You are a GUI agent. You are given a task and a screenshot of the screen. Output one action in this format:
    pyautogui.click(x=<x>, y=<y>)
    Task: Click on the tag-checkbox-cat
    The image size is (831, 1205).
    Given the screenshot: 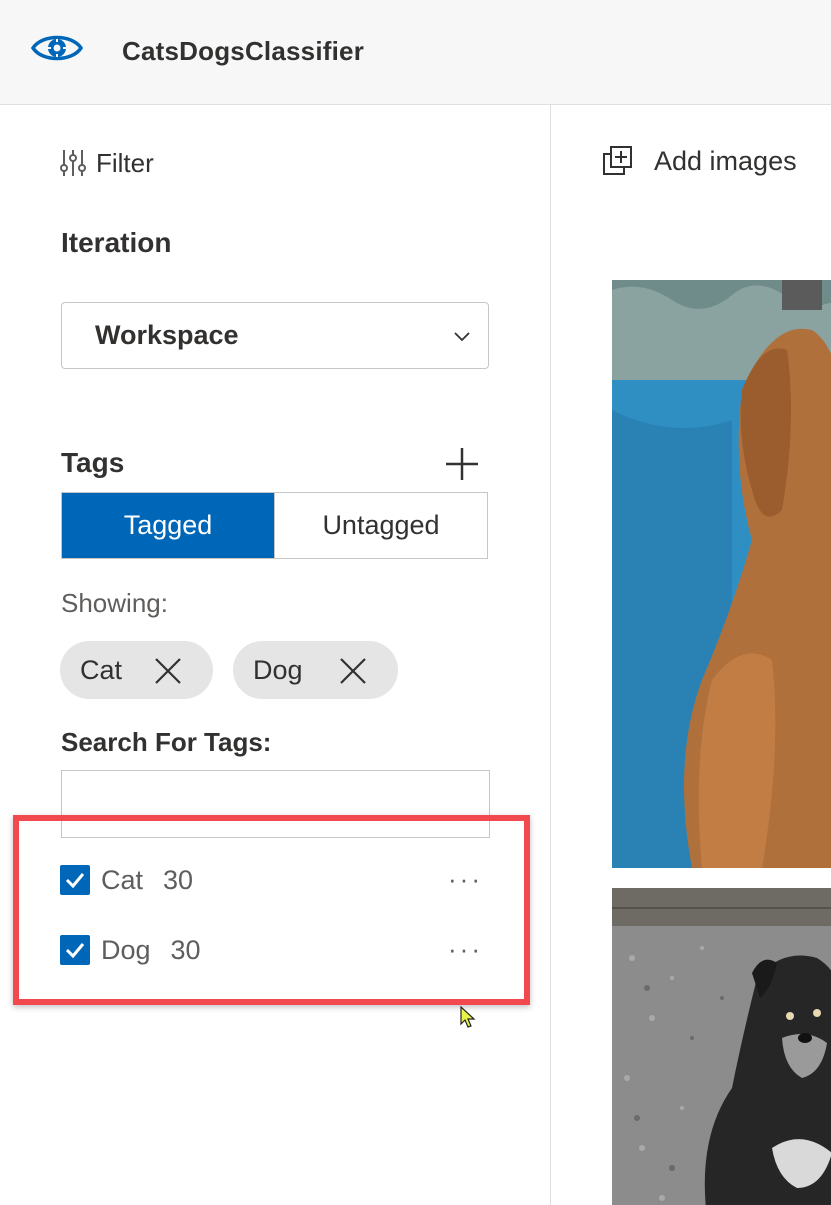 What is the action you would take?
    pyautogui.click(x=75, y=880)
    